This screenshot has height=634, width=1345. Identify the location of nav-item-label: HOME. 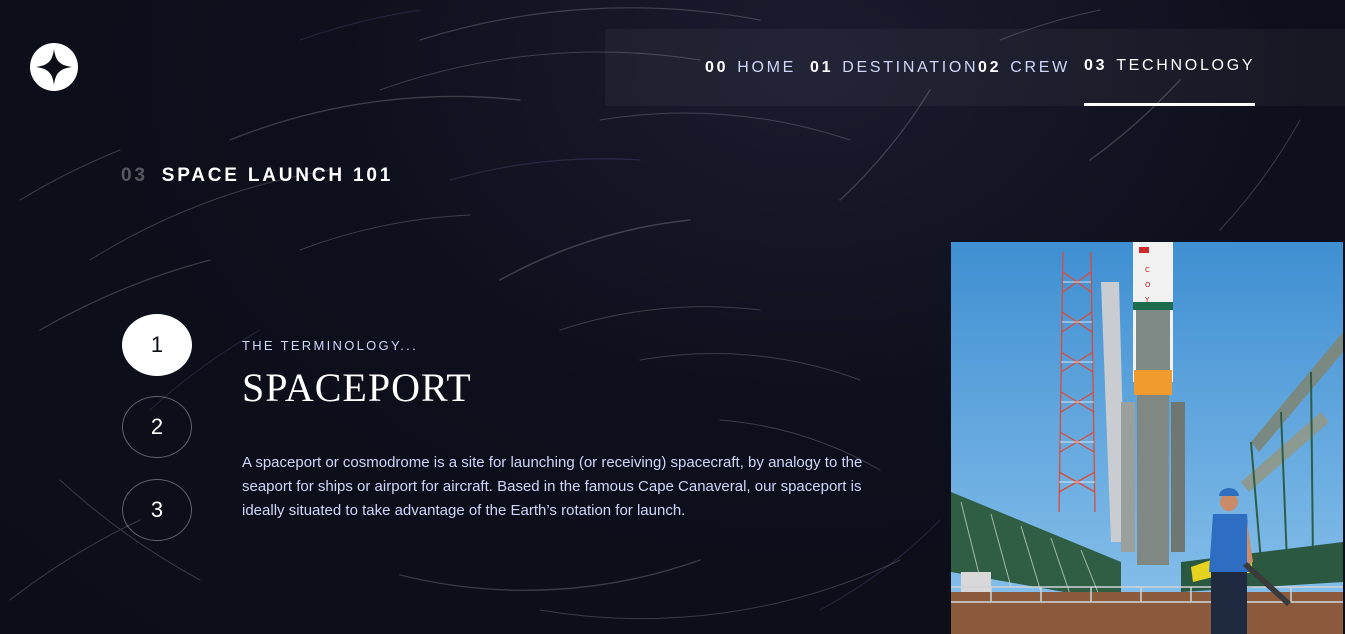
(767, 67).